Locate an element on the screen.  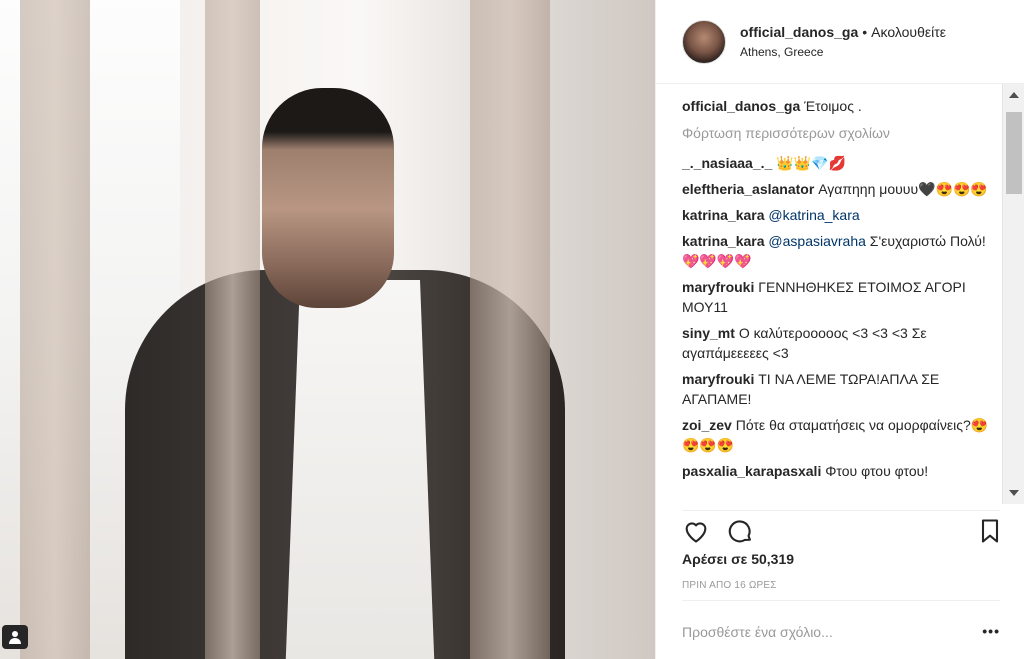
comment-username: siny_mt is located at coordinates (708, 333).